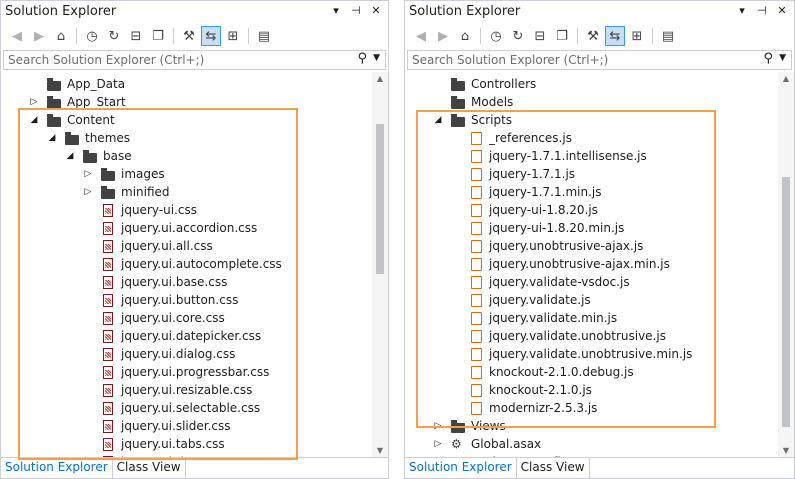  What do you see at coordinates (591, 319) in the screenshot?
I see `tree-file-item: jquery.validate.min.js` at bounding box center [591, 319].